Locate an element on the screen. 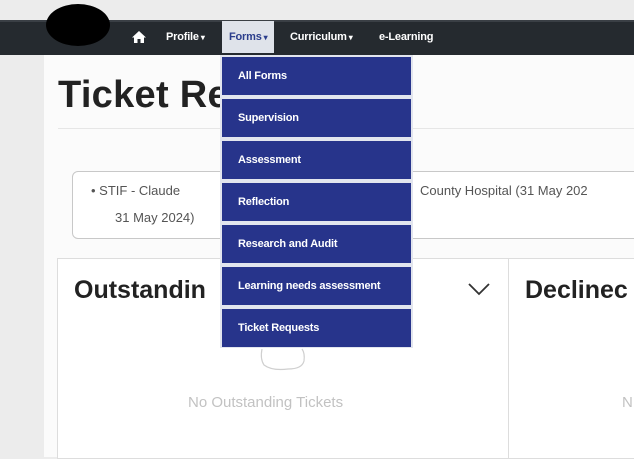  nav-e-learning-label: e-Learning is located at coordinates (406, 37).